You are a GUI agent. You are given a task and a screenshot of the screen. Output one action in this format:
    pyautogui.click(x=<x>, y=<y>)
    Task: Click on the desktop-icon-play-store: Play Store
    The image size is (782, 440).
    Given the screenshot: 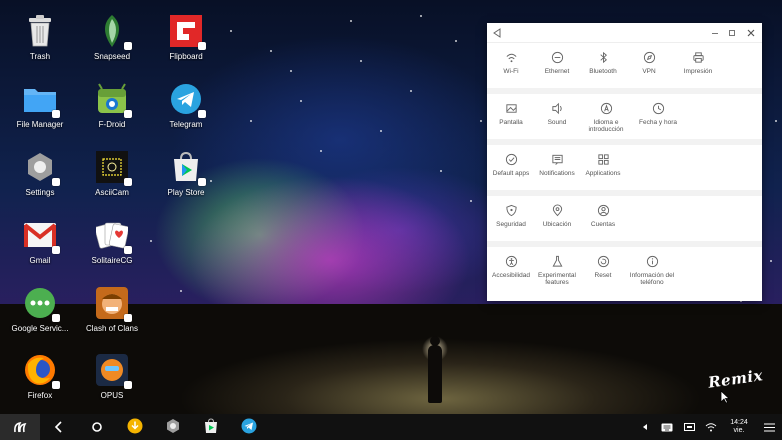 What is the action you would take?
    pyautogui.click(x=186, y=173)
    